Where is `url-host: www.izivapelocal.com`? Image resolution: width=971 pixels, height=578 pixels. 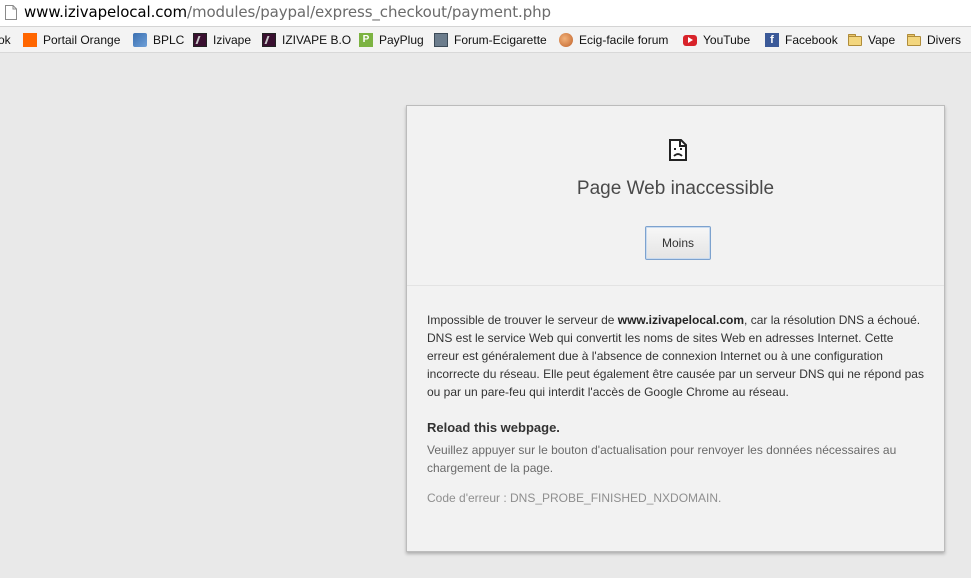 url-host: www.izivapelocal.com is located at coordinates (105, 12).